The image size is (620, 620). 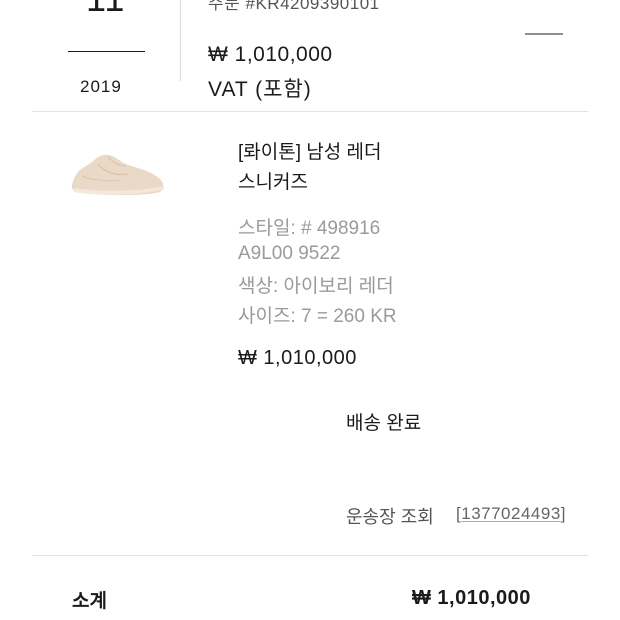 I want to click on order-date-year: 2019, so click(x=101, y=86).